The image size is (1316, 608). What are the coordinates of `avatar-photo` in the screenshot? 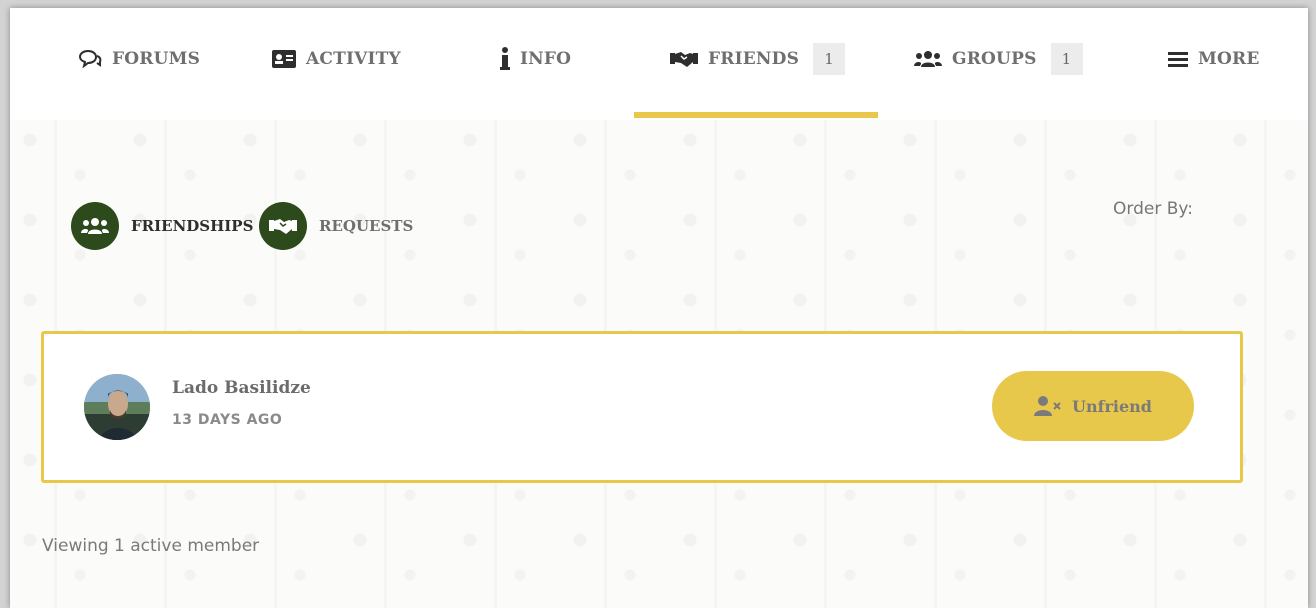 It's located at (117, 407).